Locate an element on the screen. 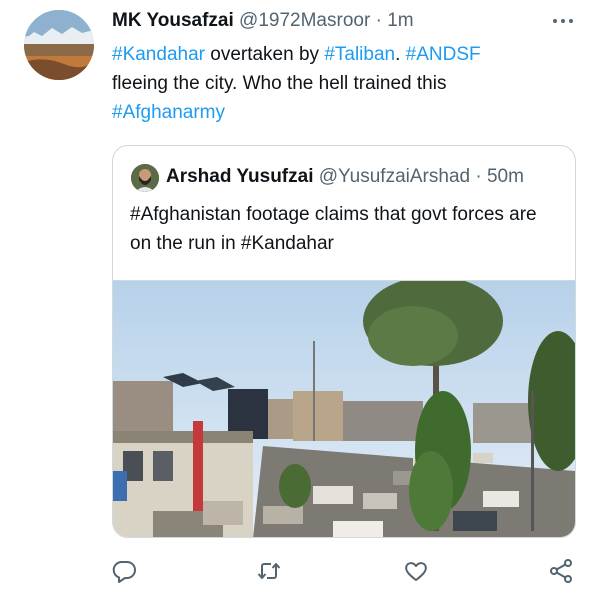  quoted-timestamp: 50m is located at coordinates (505, 176).